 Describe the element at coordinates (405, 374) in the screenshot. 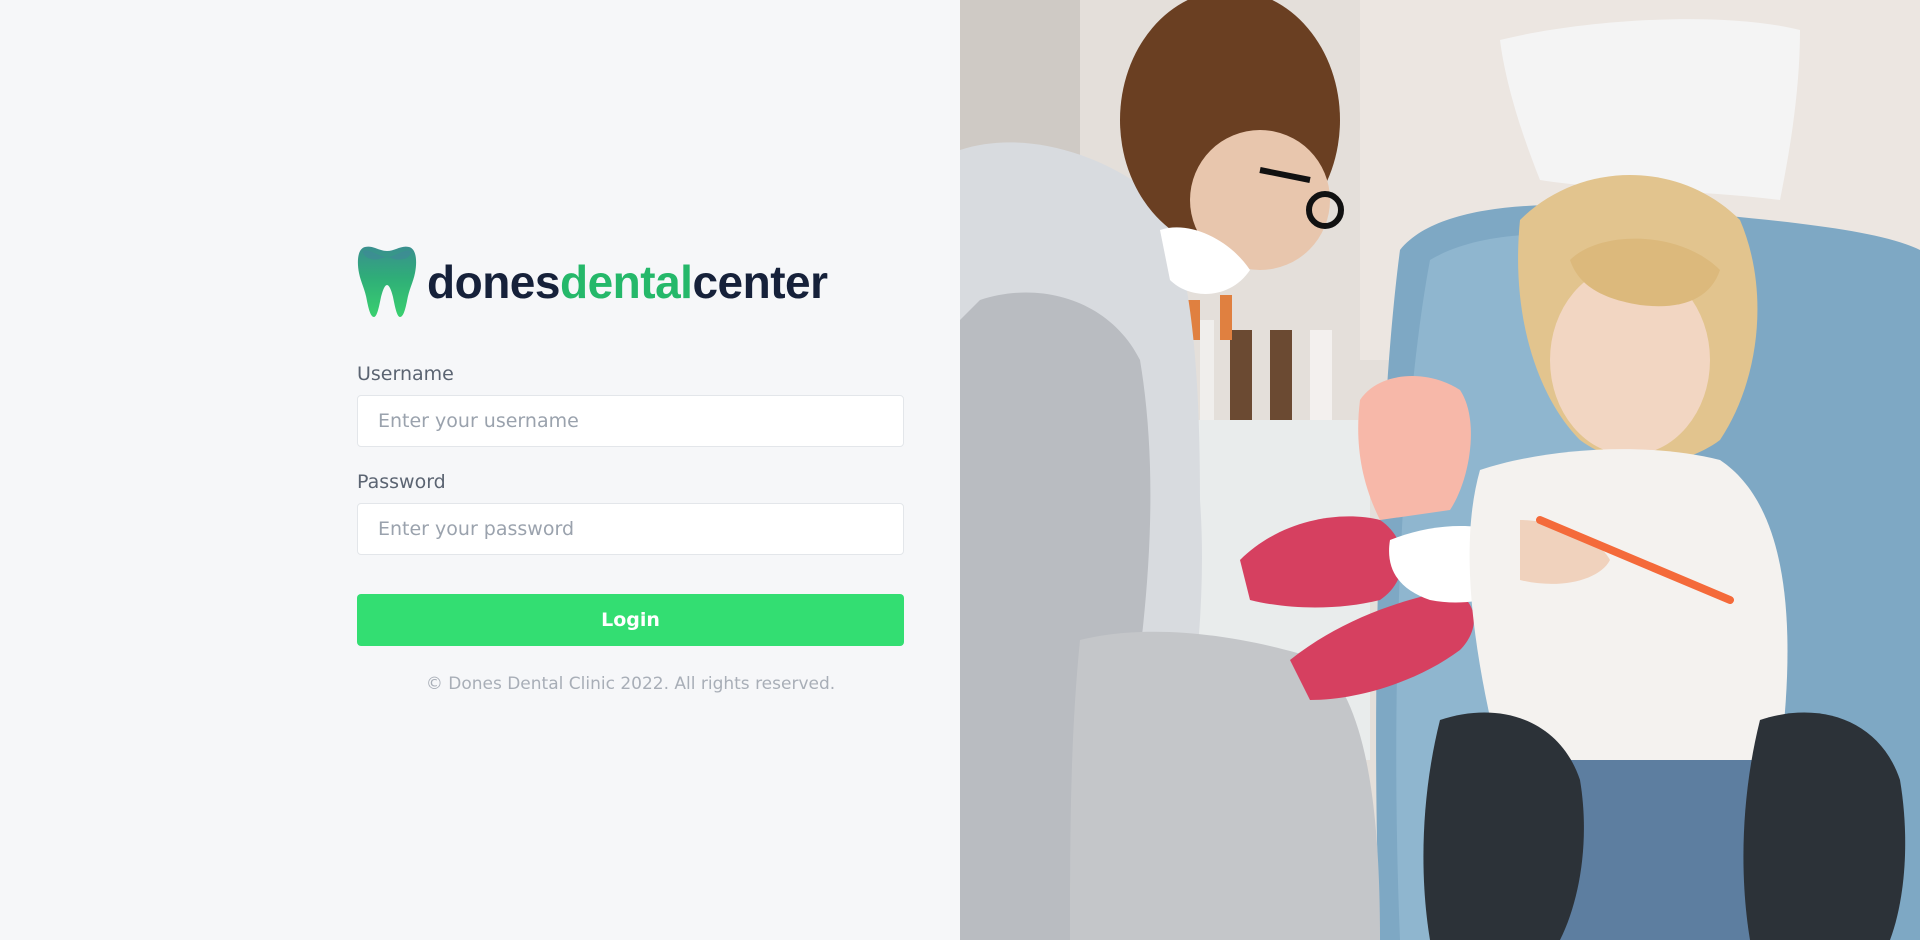

I see `username-label: Username` at that location.